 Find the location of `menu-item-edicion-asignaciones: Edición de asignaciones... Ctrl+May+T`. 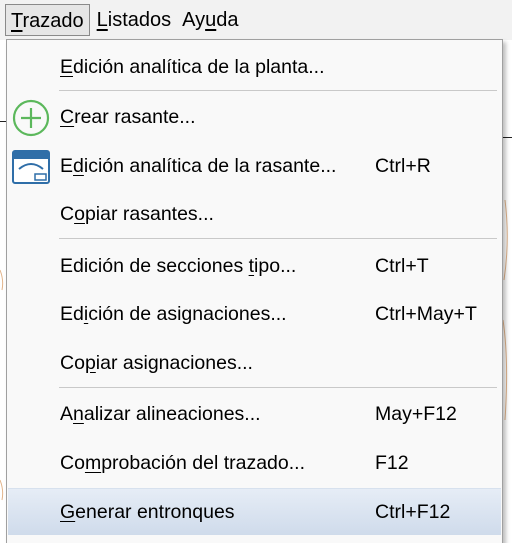

menu-item-edicion-asignaciones: Edición de asignaciones... Ctrl+May+T is located at coordinates (254, 314).